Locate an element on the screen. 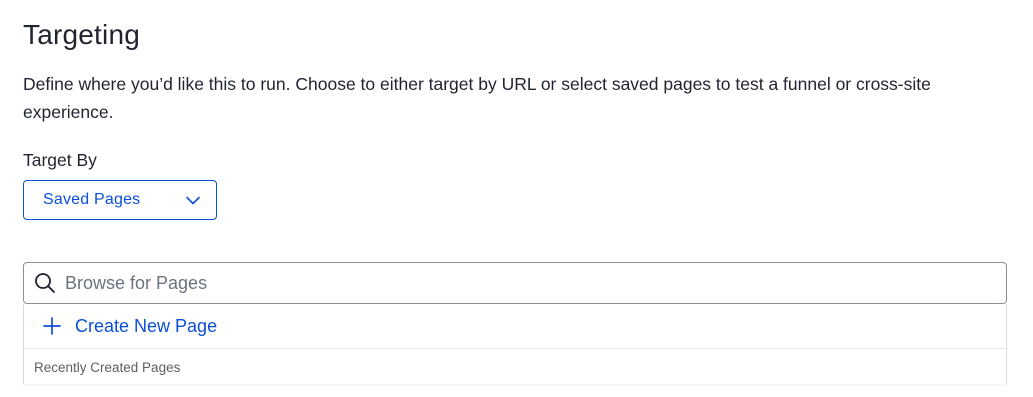  recently-created-pages-label: Recently Created Pages is located at coordinates (107, 367).